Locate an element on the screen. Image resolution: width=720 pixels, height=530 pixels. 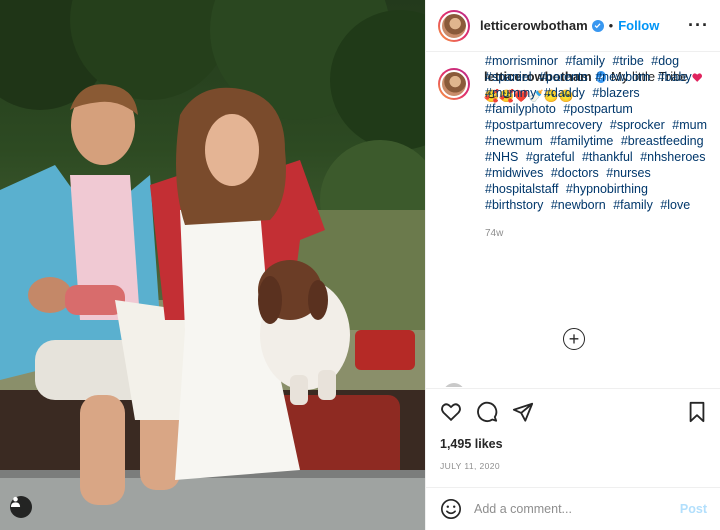
comment-icon is located at coordinates (487, 412).